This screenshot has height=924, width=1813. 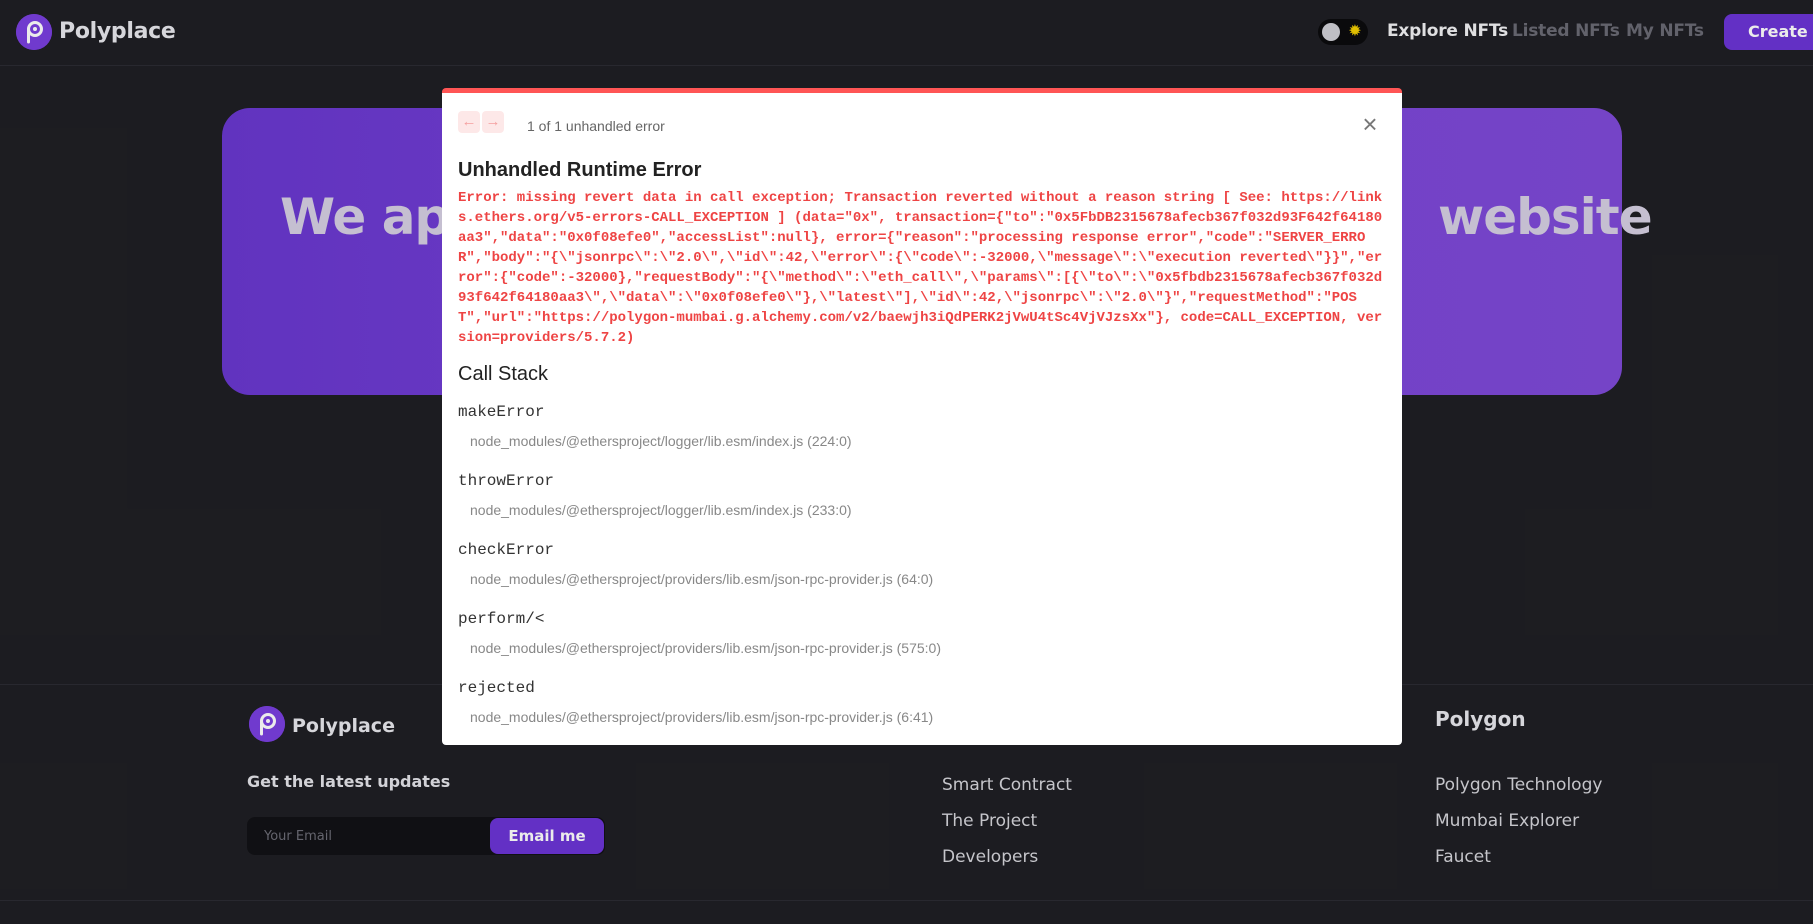 I want to click on next-error-arrow-icon: →, so click(x=493, y=122).